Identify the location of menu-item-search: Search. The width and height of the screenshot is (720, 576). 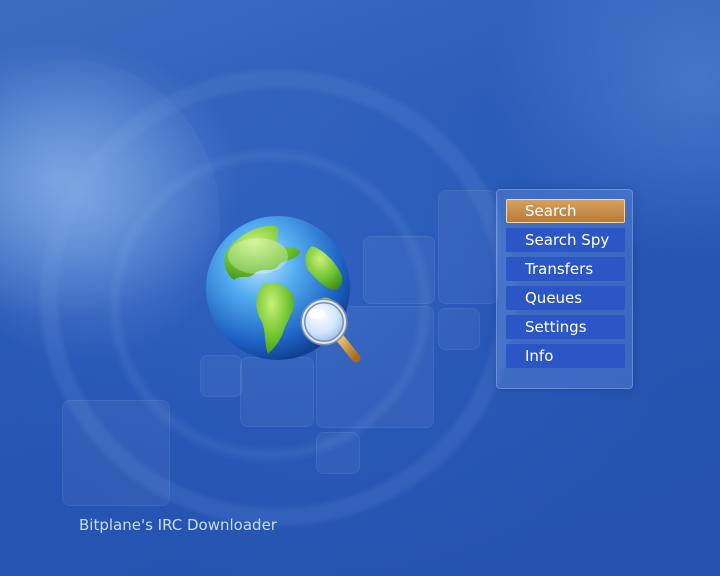
(565, 211).